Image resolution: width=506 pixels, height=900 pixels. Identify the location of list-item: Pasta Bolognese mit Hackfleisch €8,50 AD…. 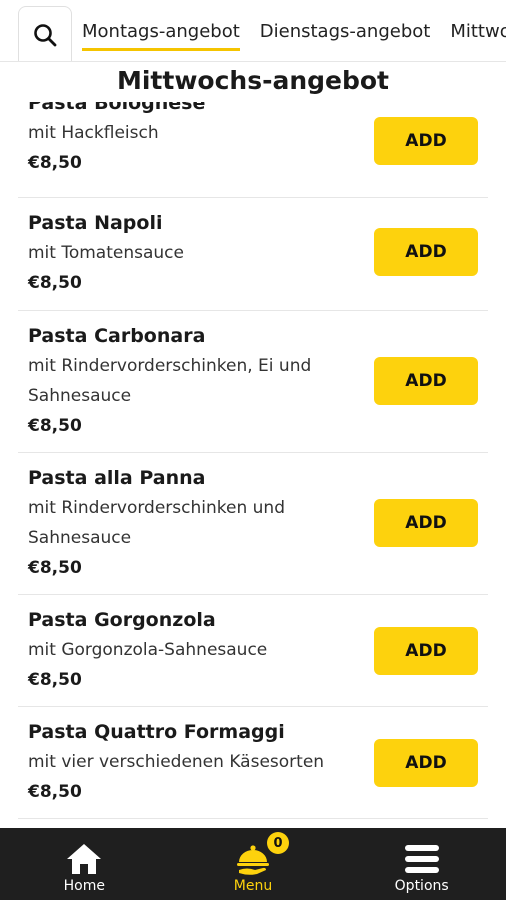
(253, 150).